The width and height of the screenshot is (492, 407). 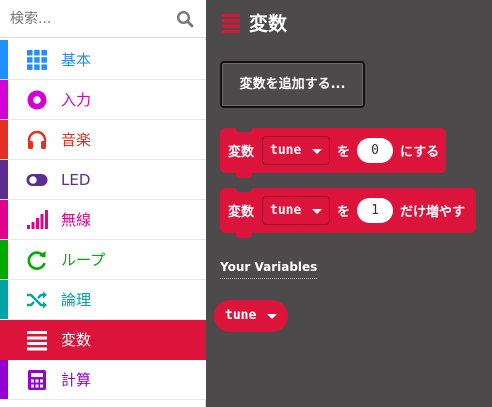 I want to click on value-input: 0, so click(x=375, y=150).